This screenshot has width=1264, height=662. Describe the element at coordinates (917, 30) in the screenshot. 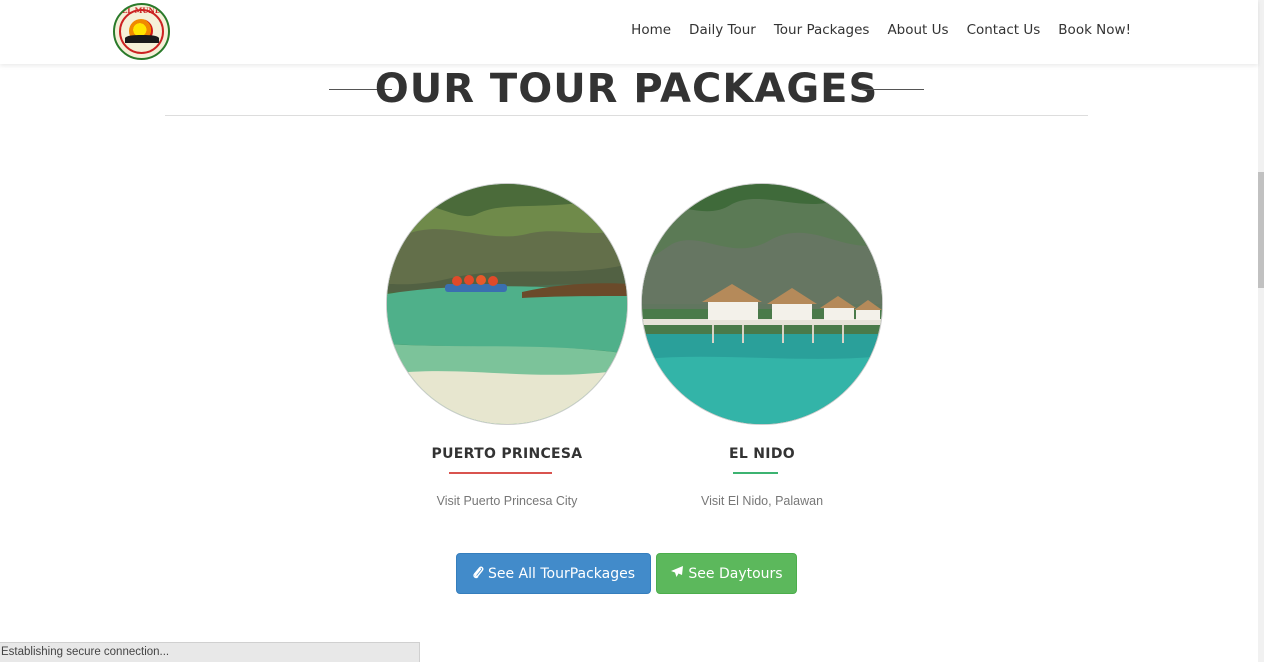

I see `nav-about-us: About Us` at that location.